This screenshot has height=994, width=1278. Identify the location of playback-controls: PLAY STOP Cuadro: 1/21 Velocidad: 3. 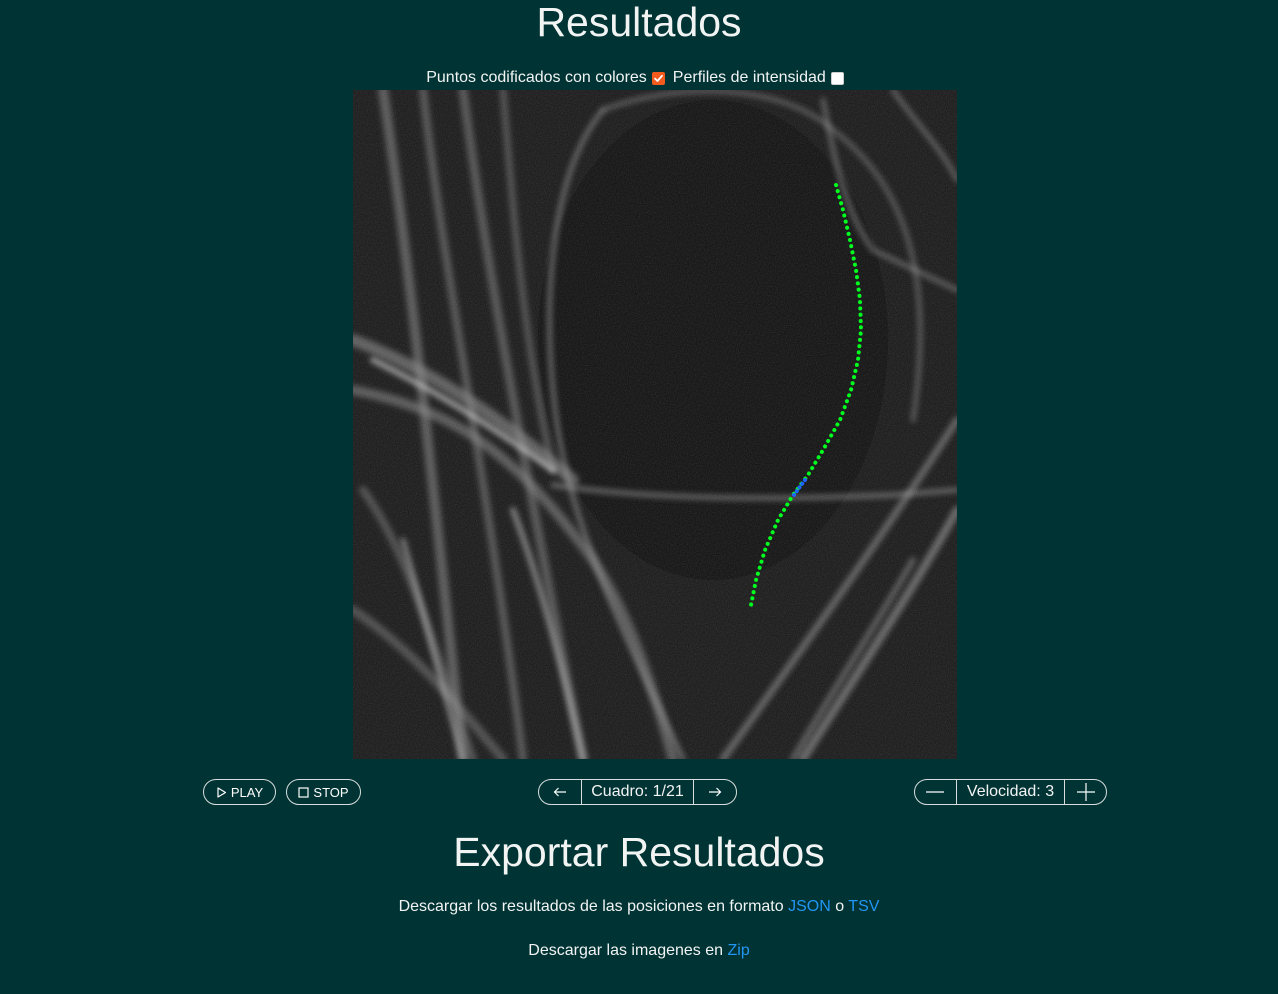
(639, 792).